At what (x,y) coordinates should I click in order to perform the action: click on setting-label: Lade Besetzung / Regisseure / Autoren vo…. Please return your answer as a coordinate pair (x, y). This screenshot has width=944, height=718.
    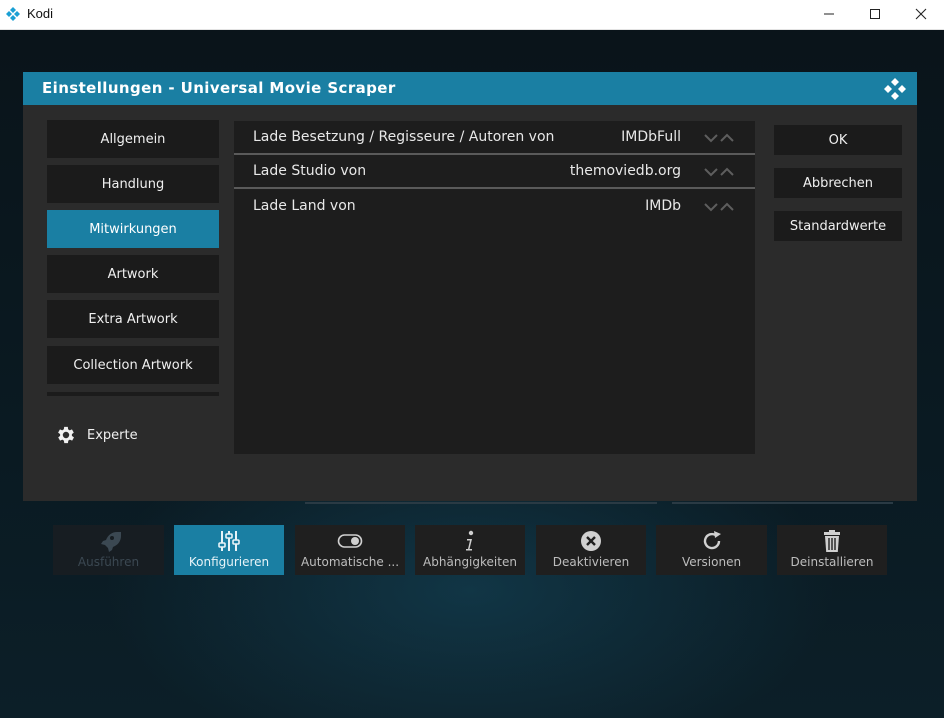
    Looking at the image, I should click on (404, 137).